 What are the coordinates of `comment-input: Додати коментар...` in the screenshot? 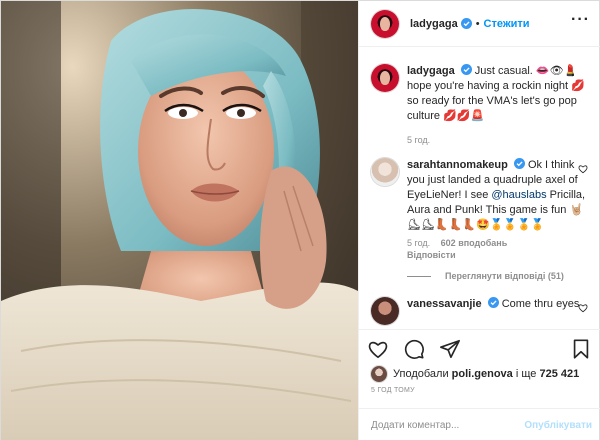 It's located at (447, 425).